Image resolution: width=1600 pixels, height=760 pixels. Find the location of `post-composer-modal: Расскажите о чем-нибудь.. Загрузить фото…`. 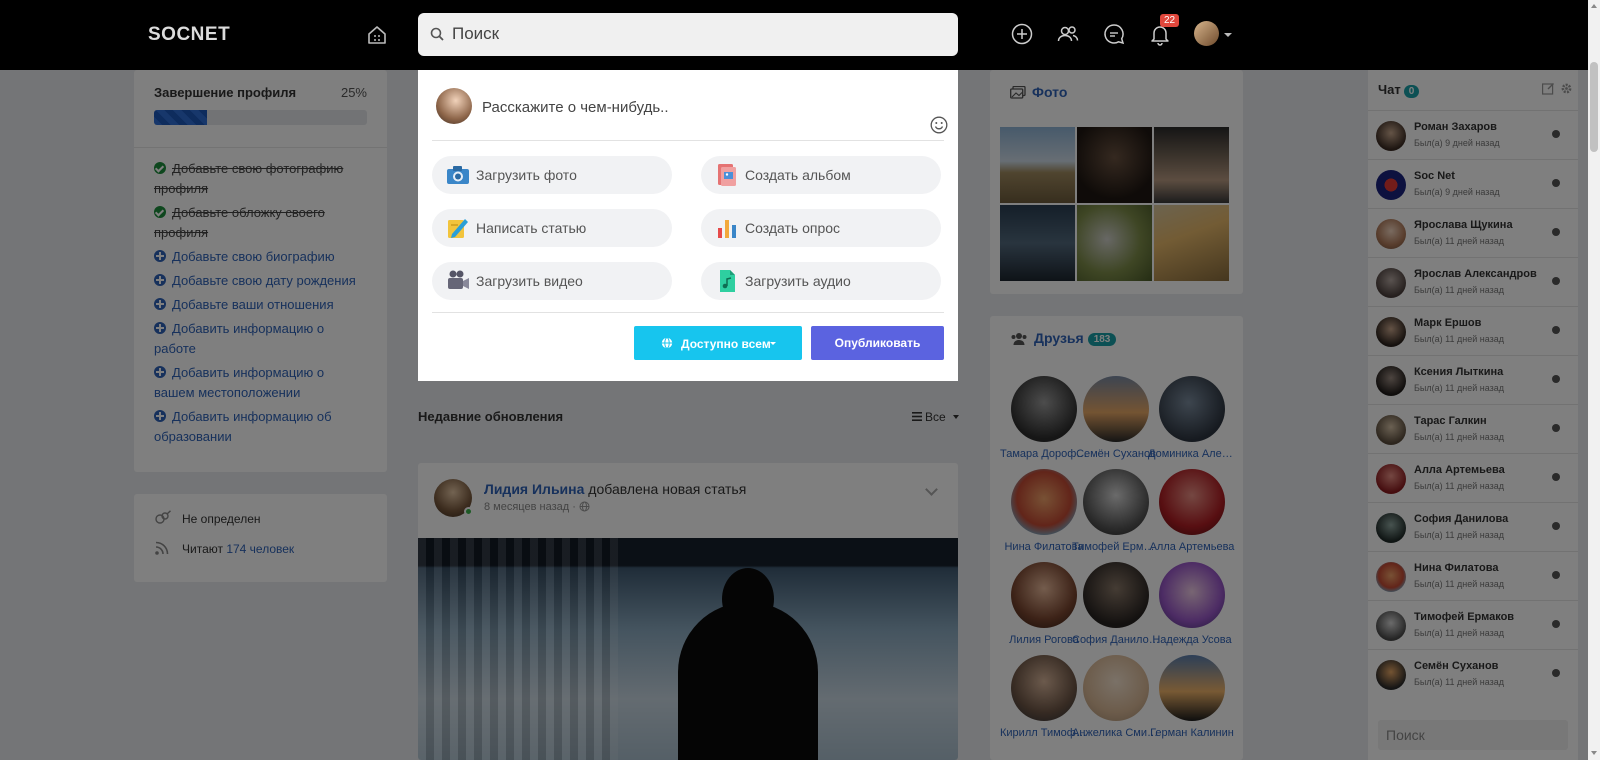

post-composer-modal: Расскажите о чем-нибудь.. Загрузить фото… is located at coordinates (688, 225).